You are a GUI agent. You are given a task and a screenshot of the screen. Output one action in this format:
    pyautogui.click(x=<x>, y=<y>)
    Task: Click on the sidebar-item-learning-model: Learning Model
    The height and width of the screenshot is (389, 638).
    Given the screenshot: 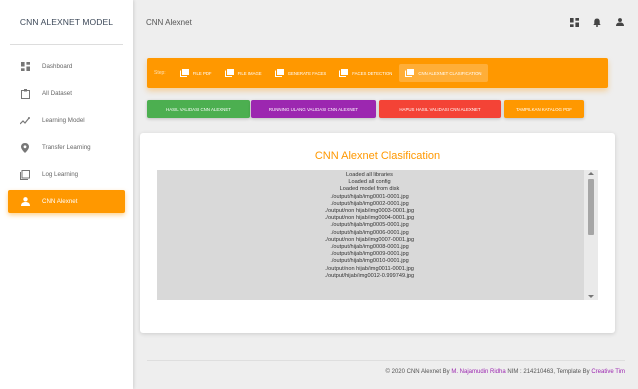 What is the action you would take?
    pyautogui.click(x=66, y=120)
    